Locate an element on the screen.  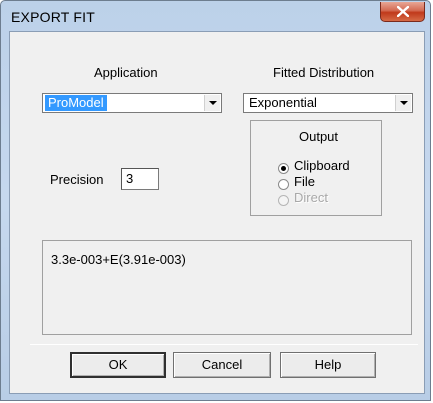
precision-value: 3 is located at coordinates (130, 178).